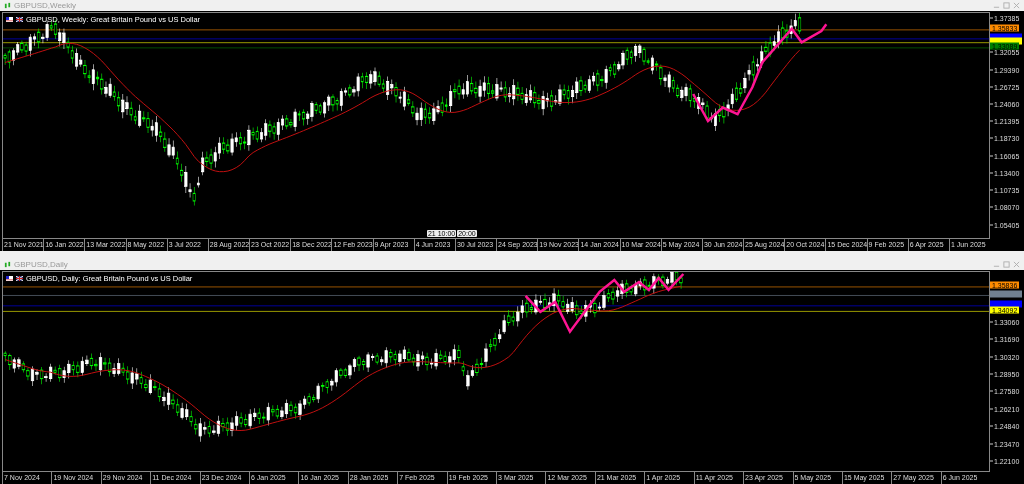 Image resolution: width=1024 pixels, height=484 pixels. I want to click on window-title: GBPUSD,Daily, so click(41, 264).